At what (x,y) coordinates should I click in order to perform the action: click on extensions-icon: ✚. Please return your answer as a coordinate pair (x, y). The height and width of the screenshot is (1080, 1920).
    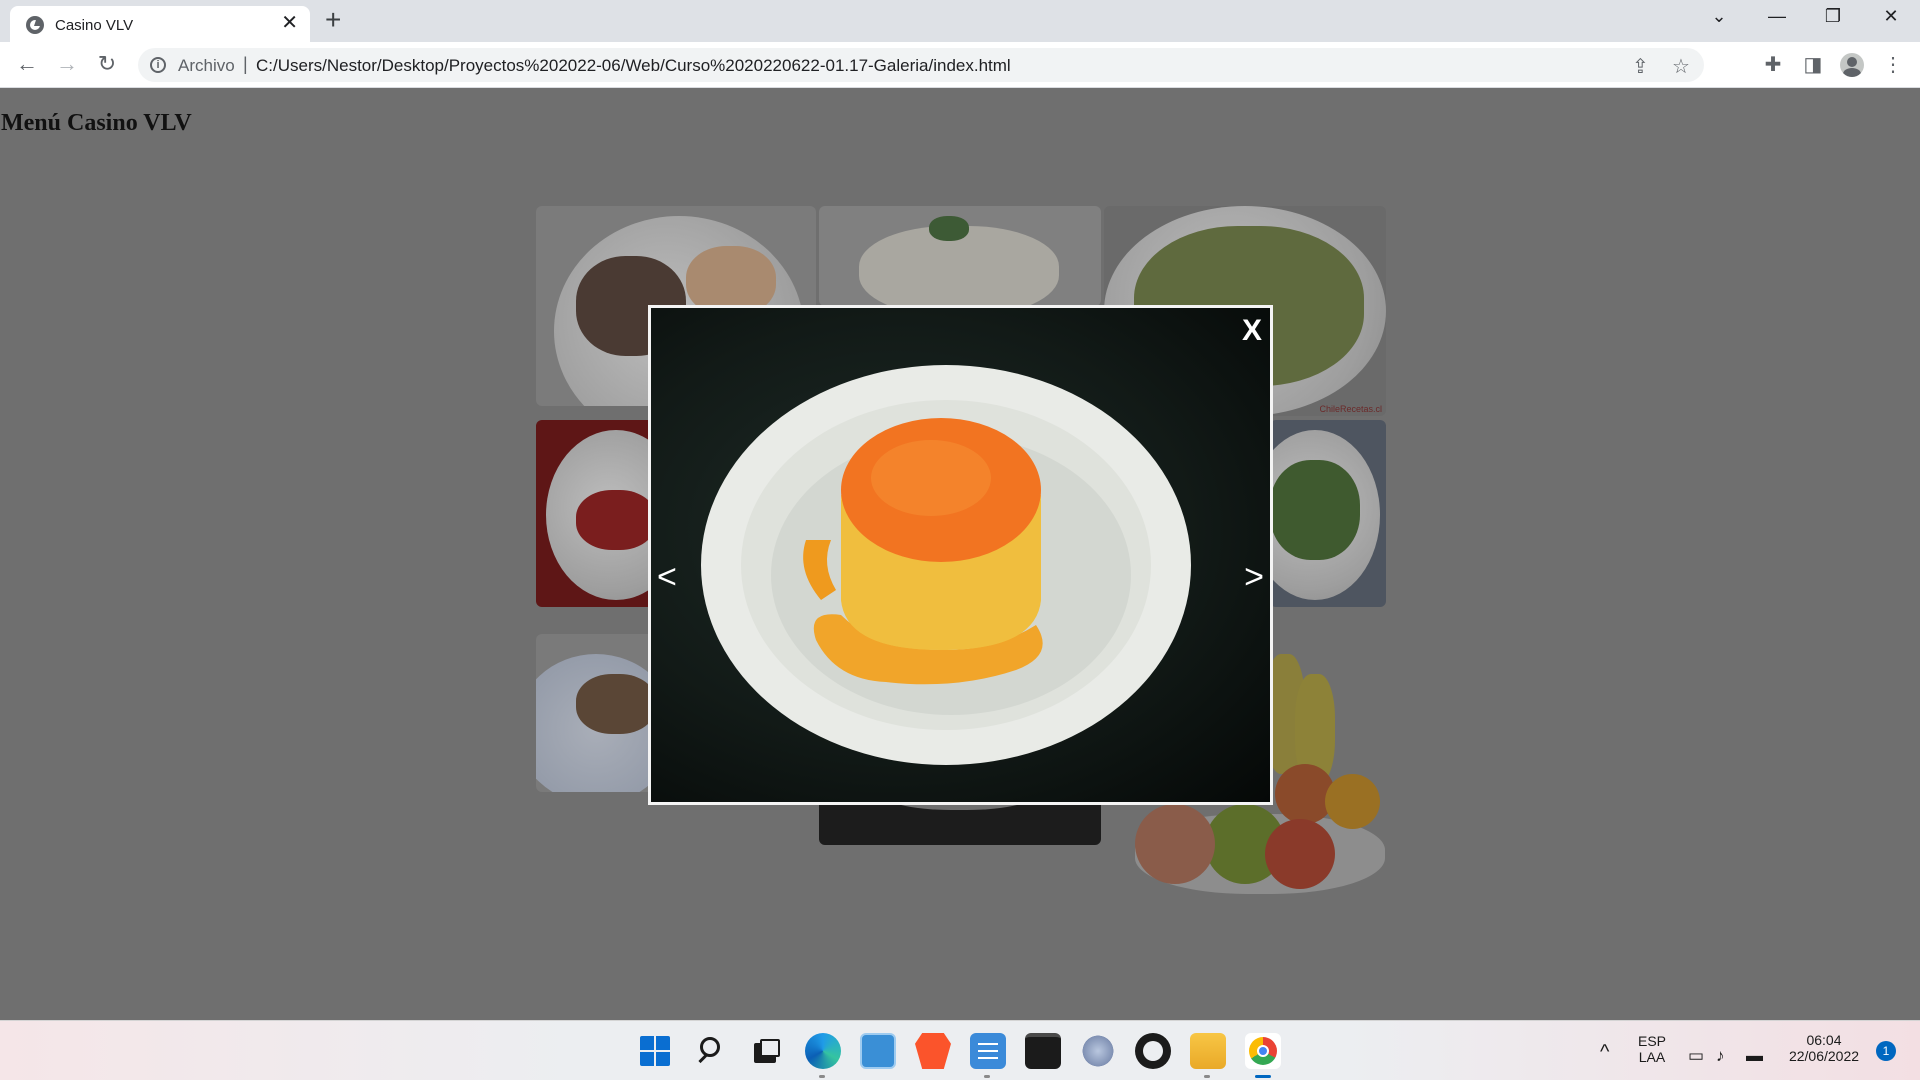
    Looking at the image, I should click on (1773, 64).